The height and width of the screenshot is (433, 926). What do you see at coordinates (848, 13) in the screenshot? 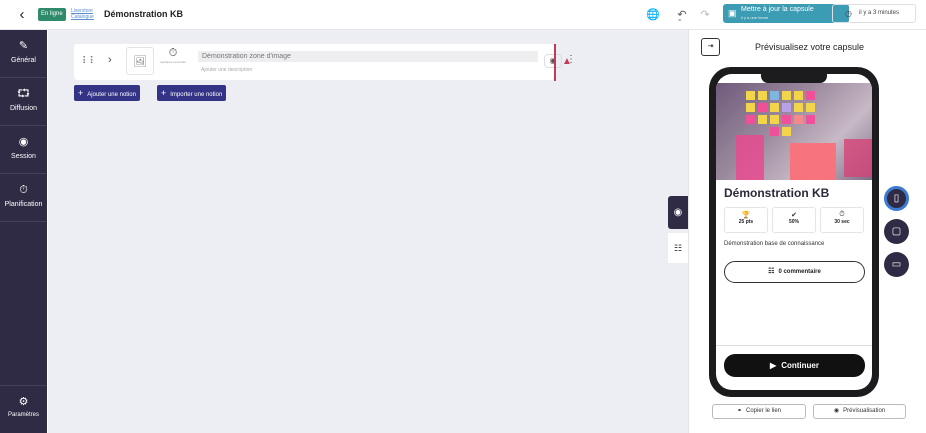
I see `history-icon: ◷` at bounding box center [848, 13].